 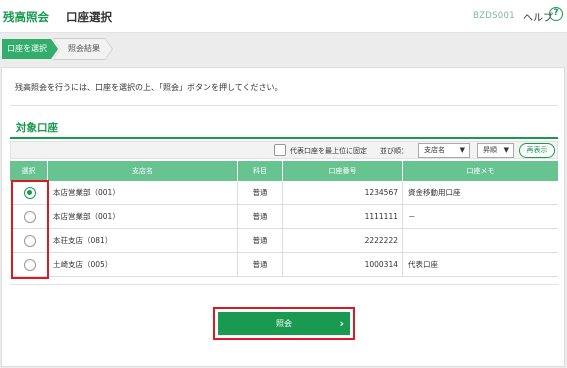 What do you see at coordinates (30, 49) in the screenshot?
I see `step-select-account: 口座を選択` at bounding box center [30, 49].